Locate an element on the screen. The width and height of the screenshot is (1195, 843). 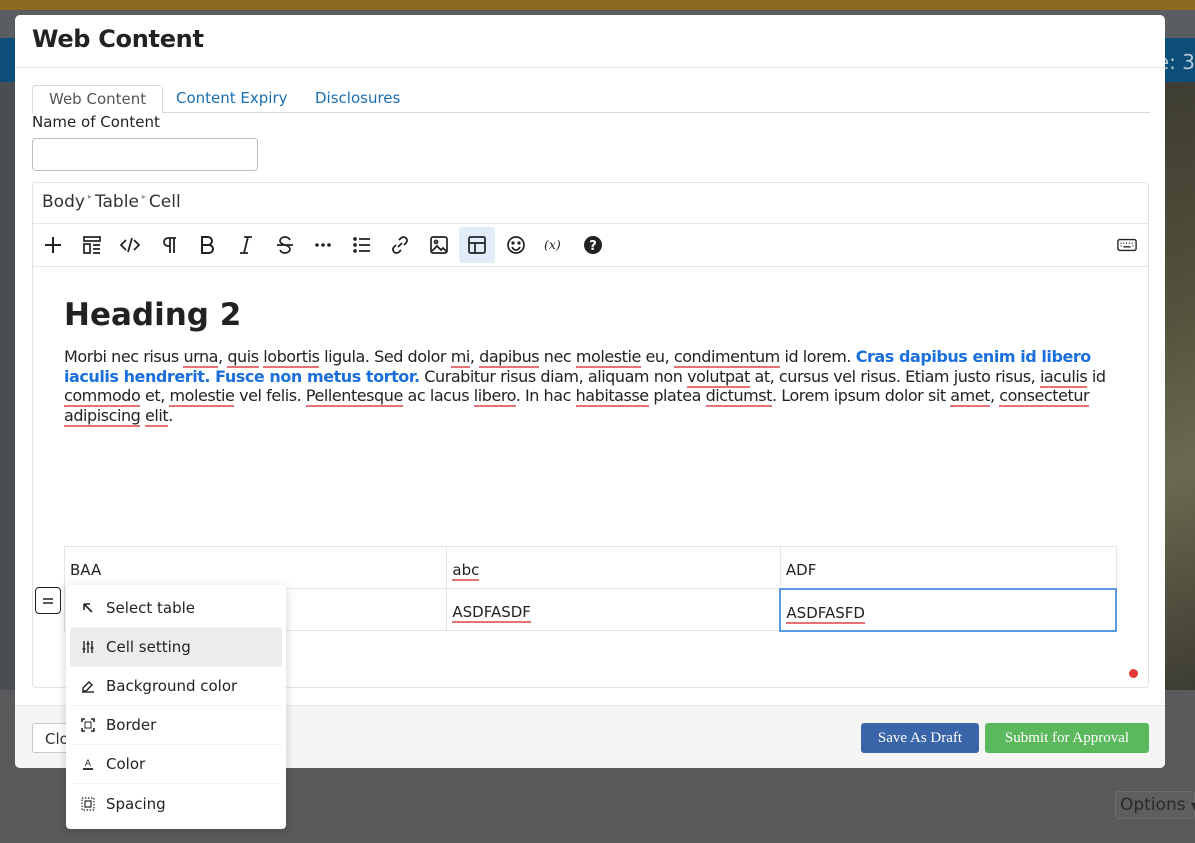
italic-icon is located at coordinates (246, 245).